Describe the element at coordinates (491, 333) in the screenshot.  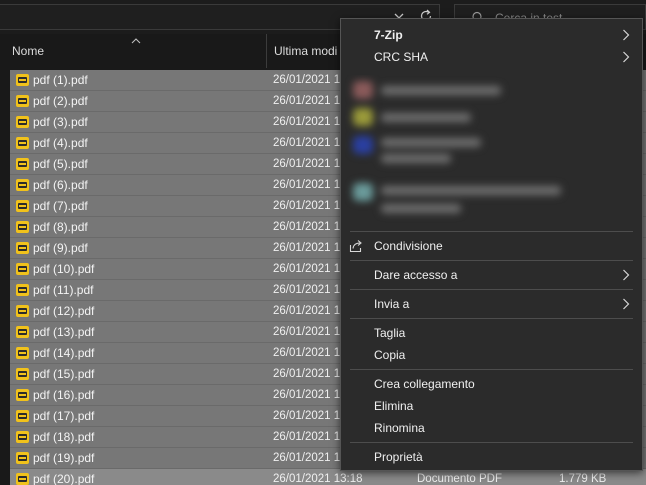
I see `menu-item-cut: Taglia` at that location.